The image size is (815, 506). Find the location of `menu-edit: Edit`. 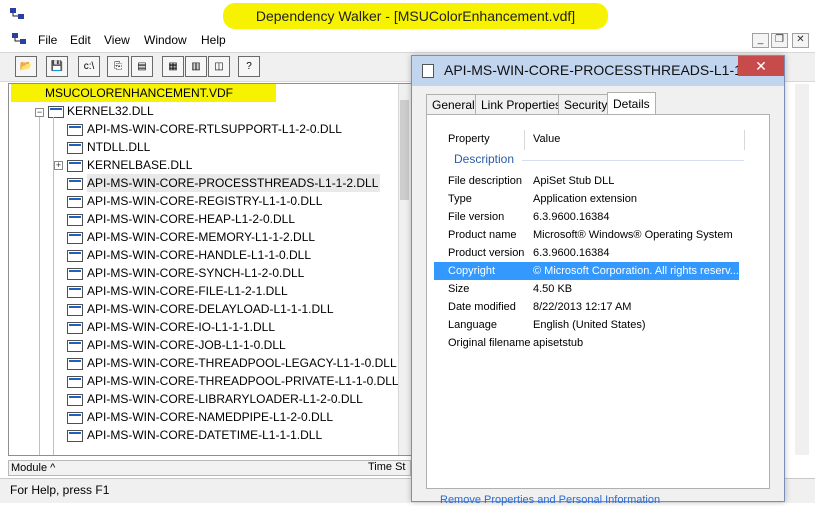

menu-edit: Edit is located at coordinates (80, 40).